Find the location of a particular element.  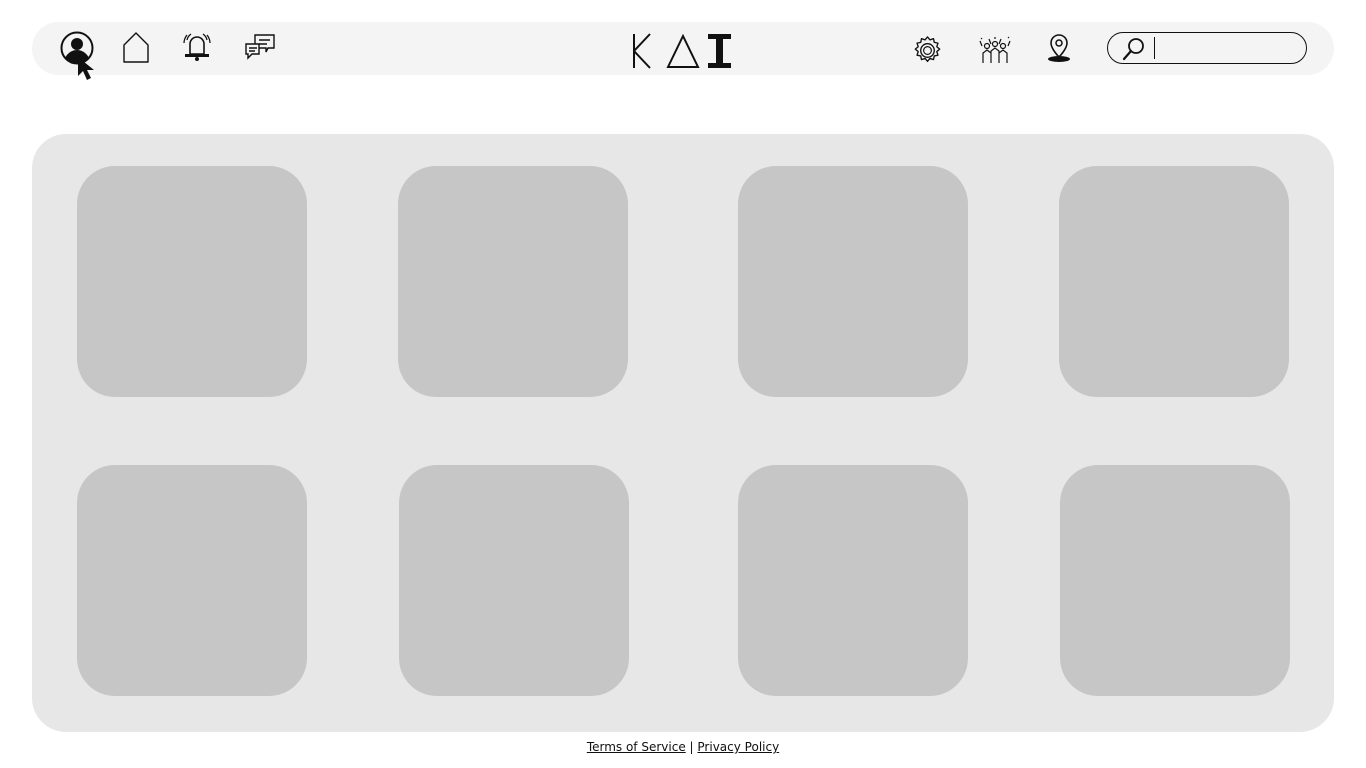

gear-icon is located at coordinates (927, 50).